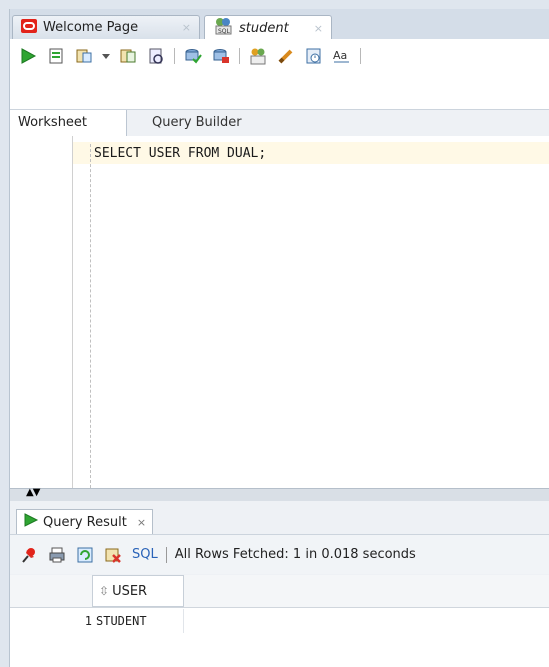 The image size is (549, 667). Describe the element at coordinates (41, 312) in the screenshot. I see `line-number-gutter` at that location.